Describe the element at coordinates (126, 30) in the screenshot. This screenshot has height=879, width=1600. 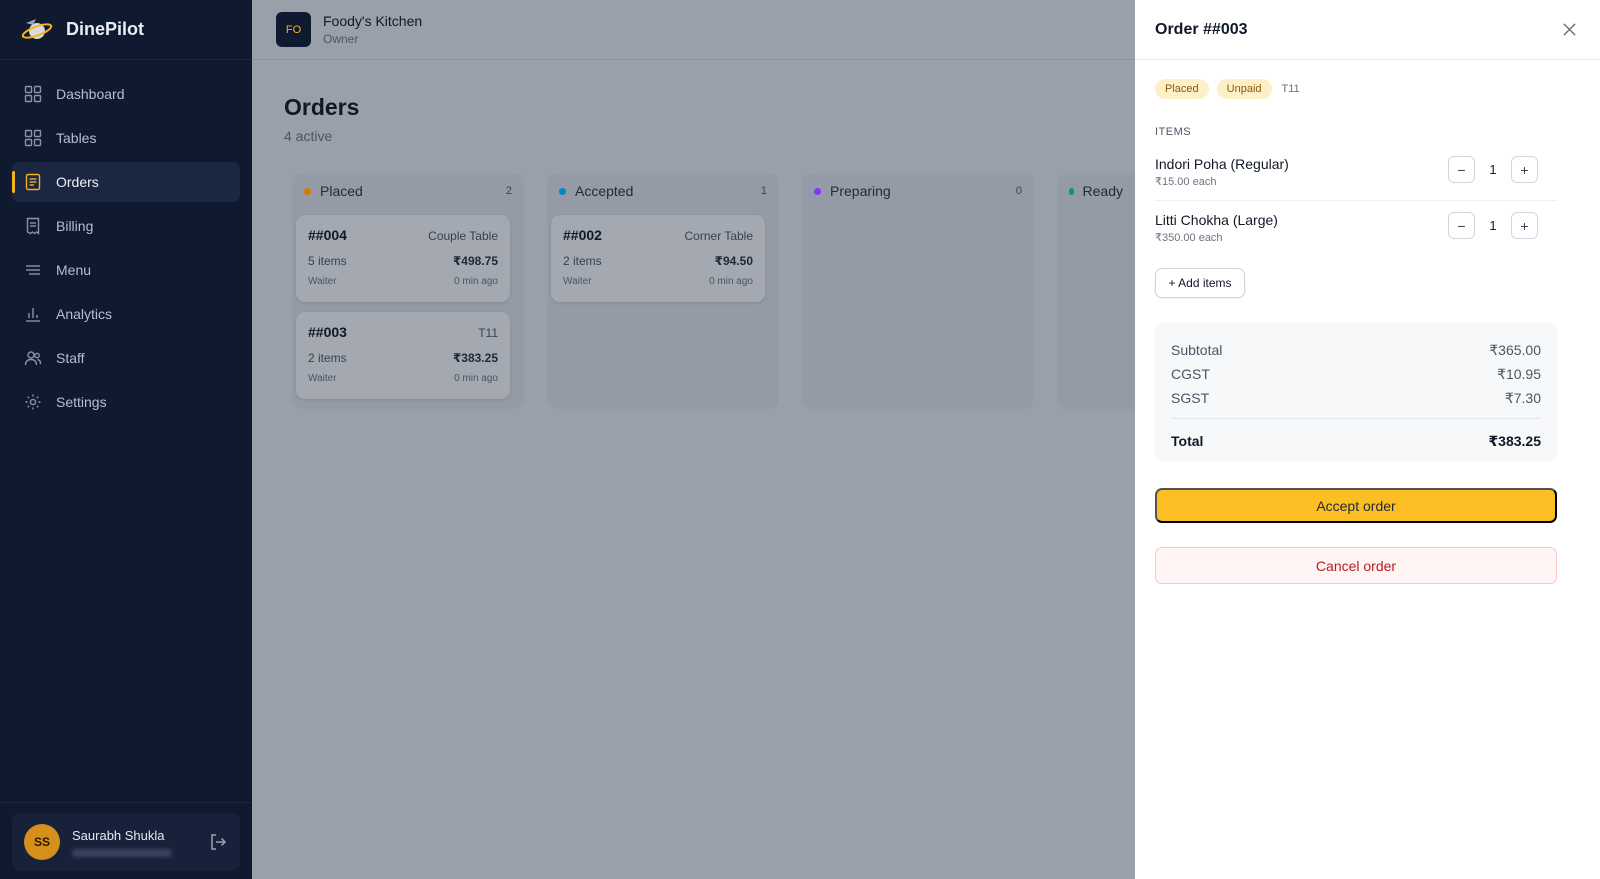
I see `brand: DinePilot` at that location.